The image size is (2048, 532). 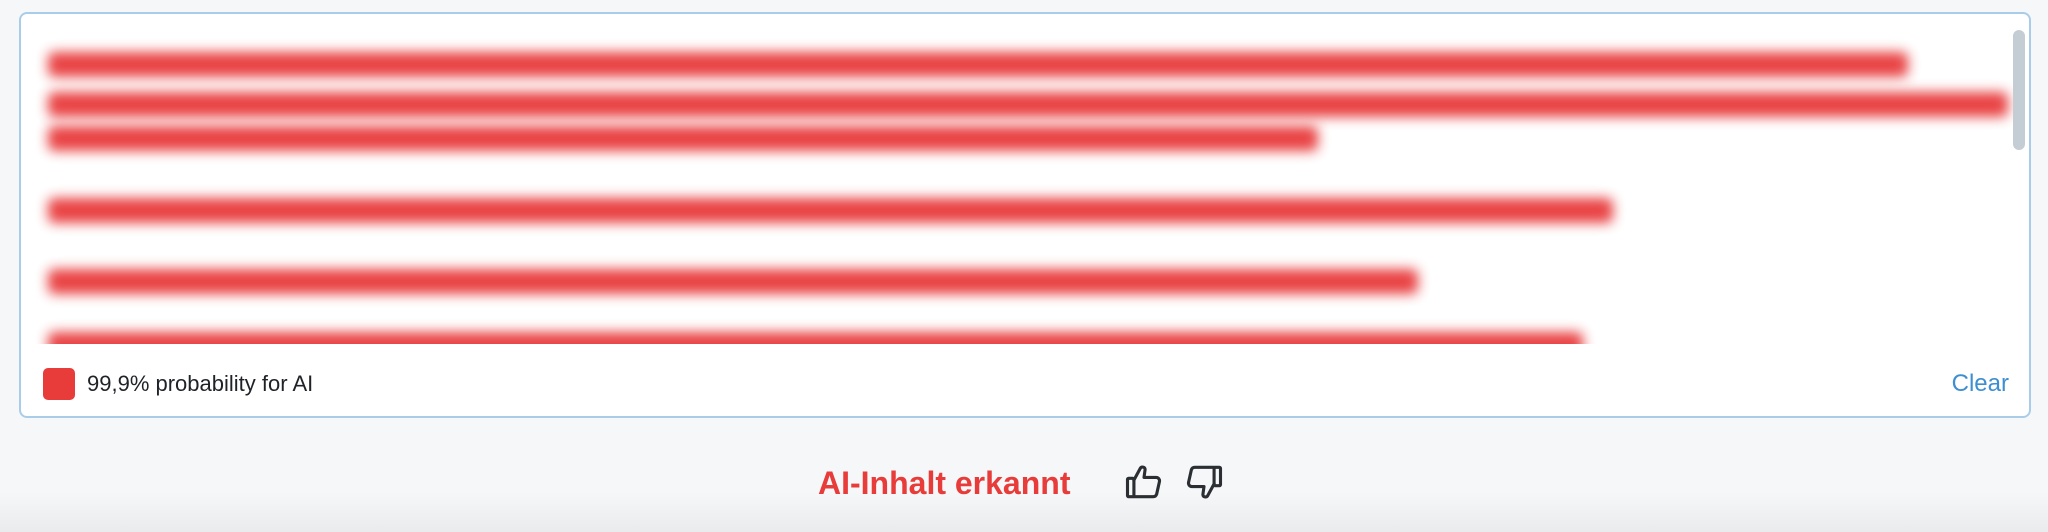 I want to click on thumbs-up-button, so click(x=1144, y=482).